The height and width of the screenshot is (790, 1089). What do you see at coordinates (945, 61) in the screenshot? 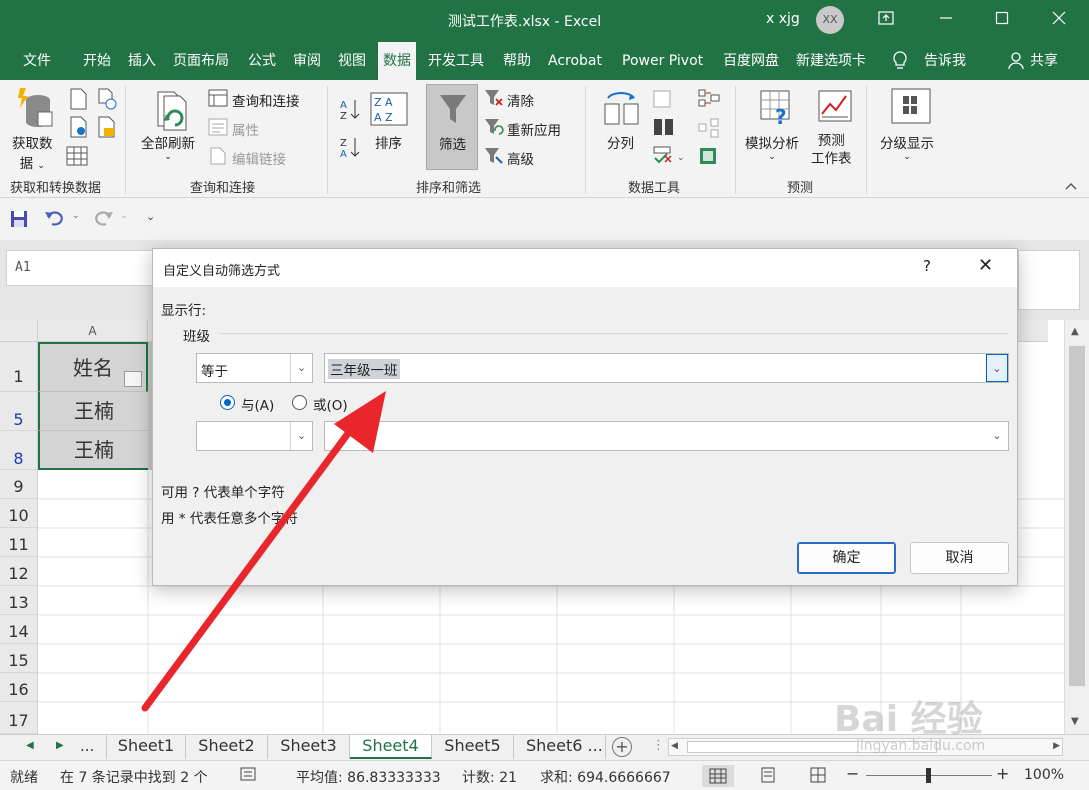
I see `tell-me-search: 告诉我` at bounding box center [945, 61].